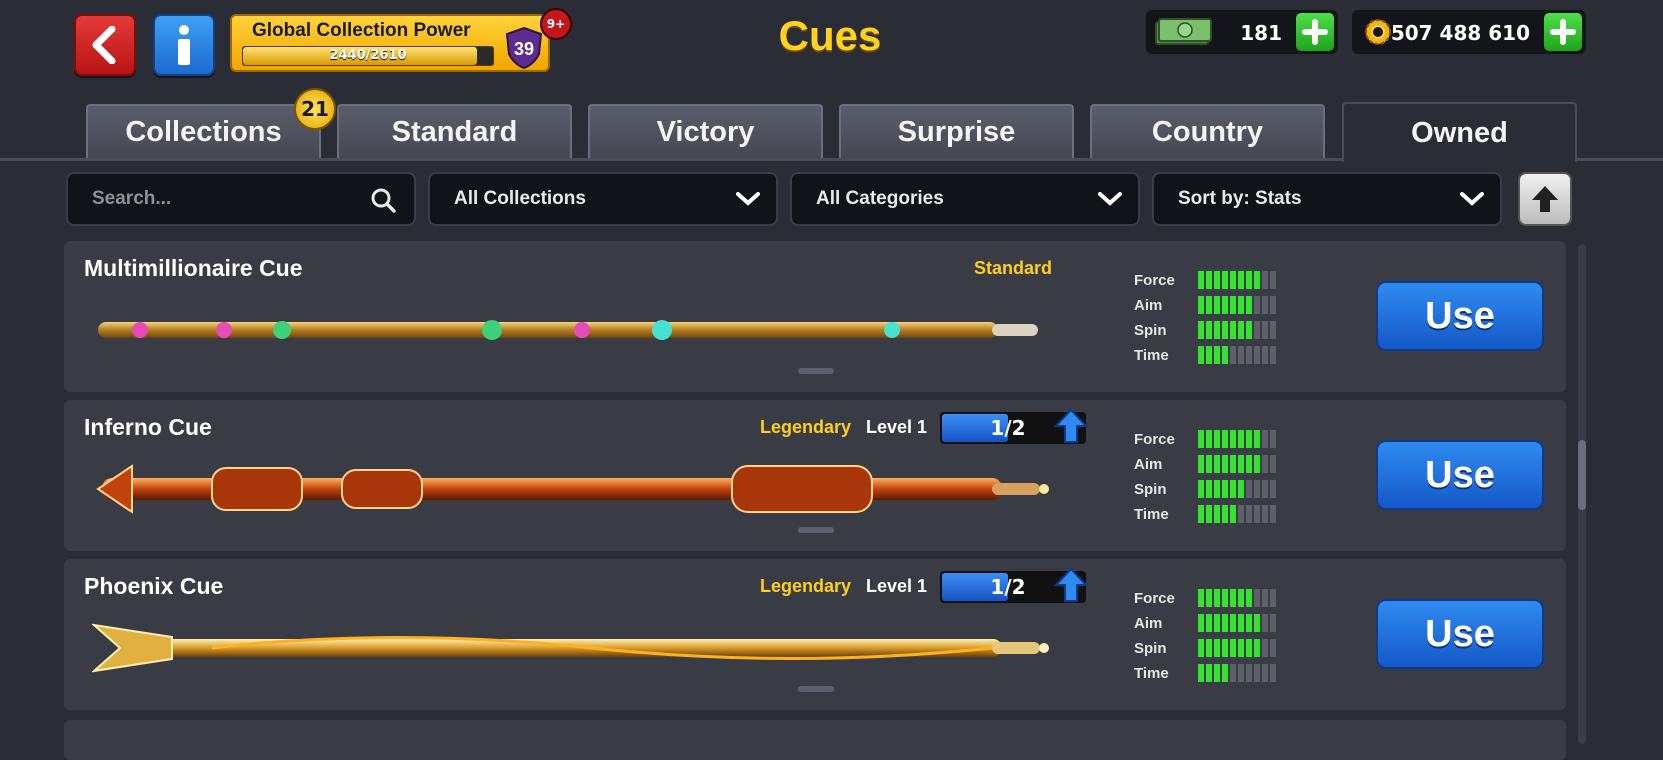 The height and width of the screenshot is (760, 1663). Describe the element at coordinates (1013, 268) in the screenshot. I see `cue-rarity: Standard` at that location.